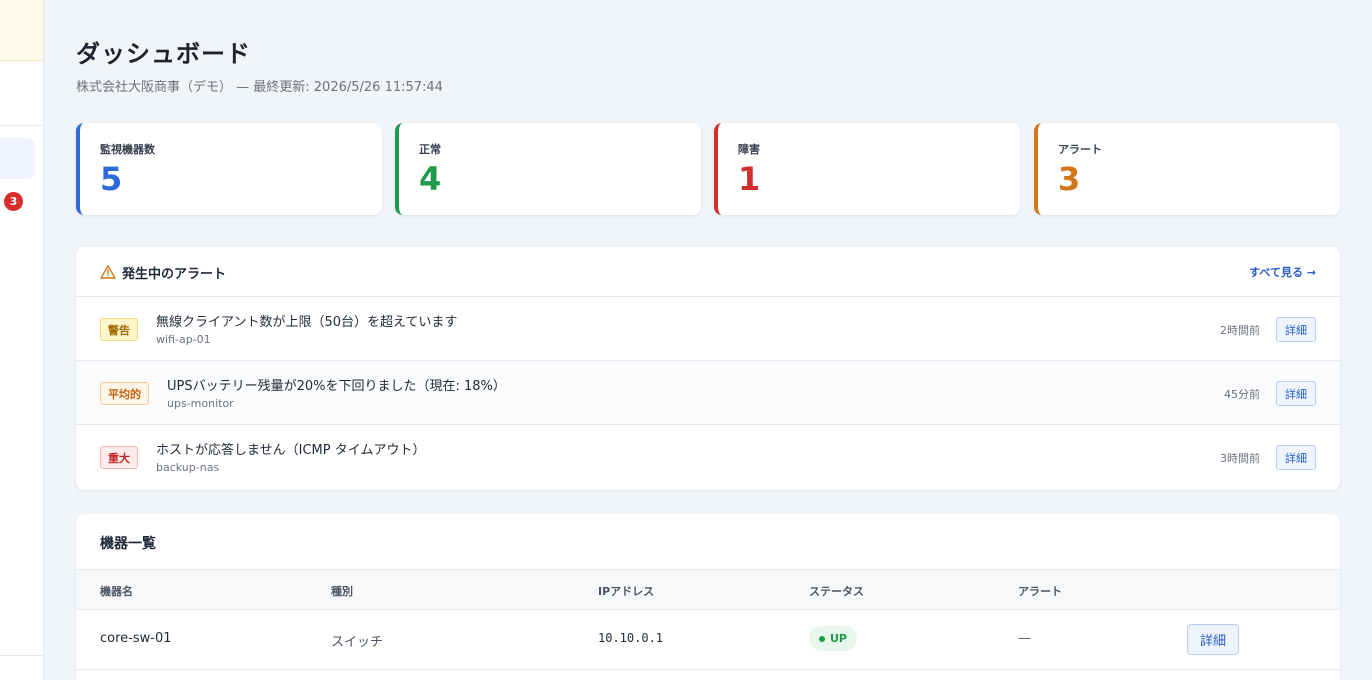  Describe the element at coordinates (1242, 394) in the screenshot. I see `alert-time: 45分前` at that location.